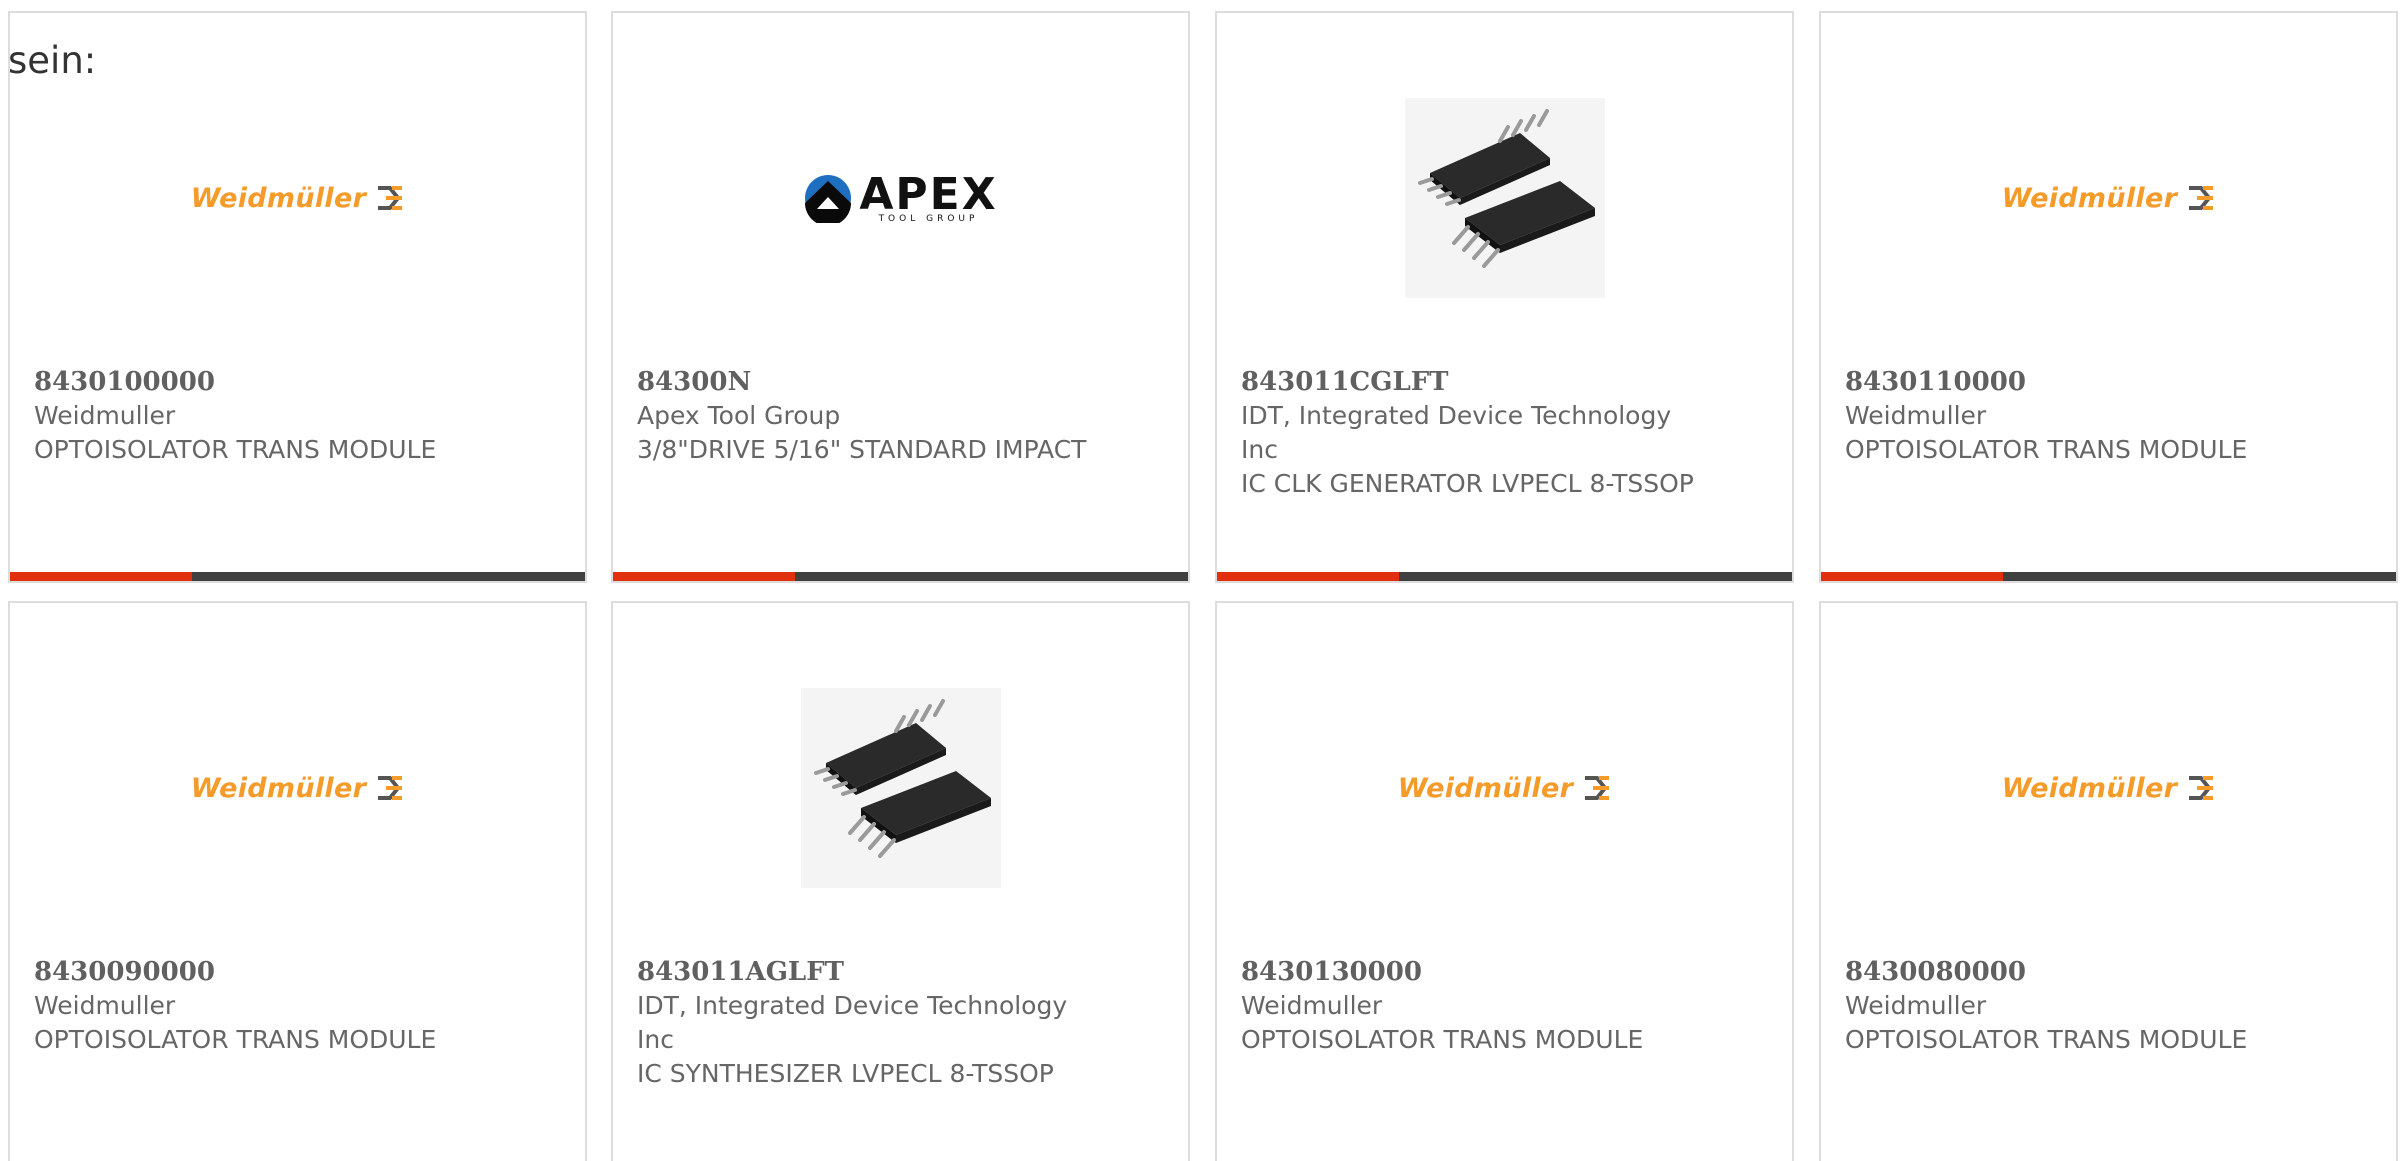 The height and width of the screenshot is (1161, 2400). Describe the element at coordinates (2080, 382) in the screenshot. I see `part-number: 8430110000` at that location.